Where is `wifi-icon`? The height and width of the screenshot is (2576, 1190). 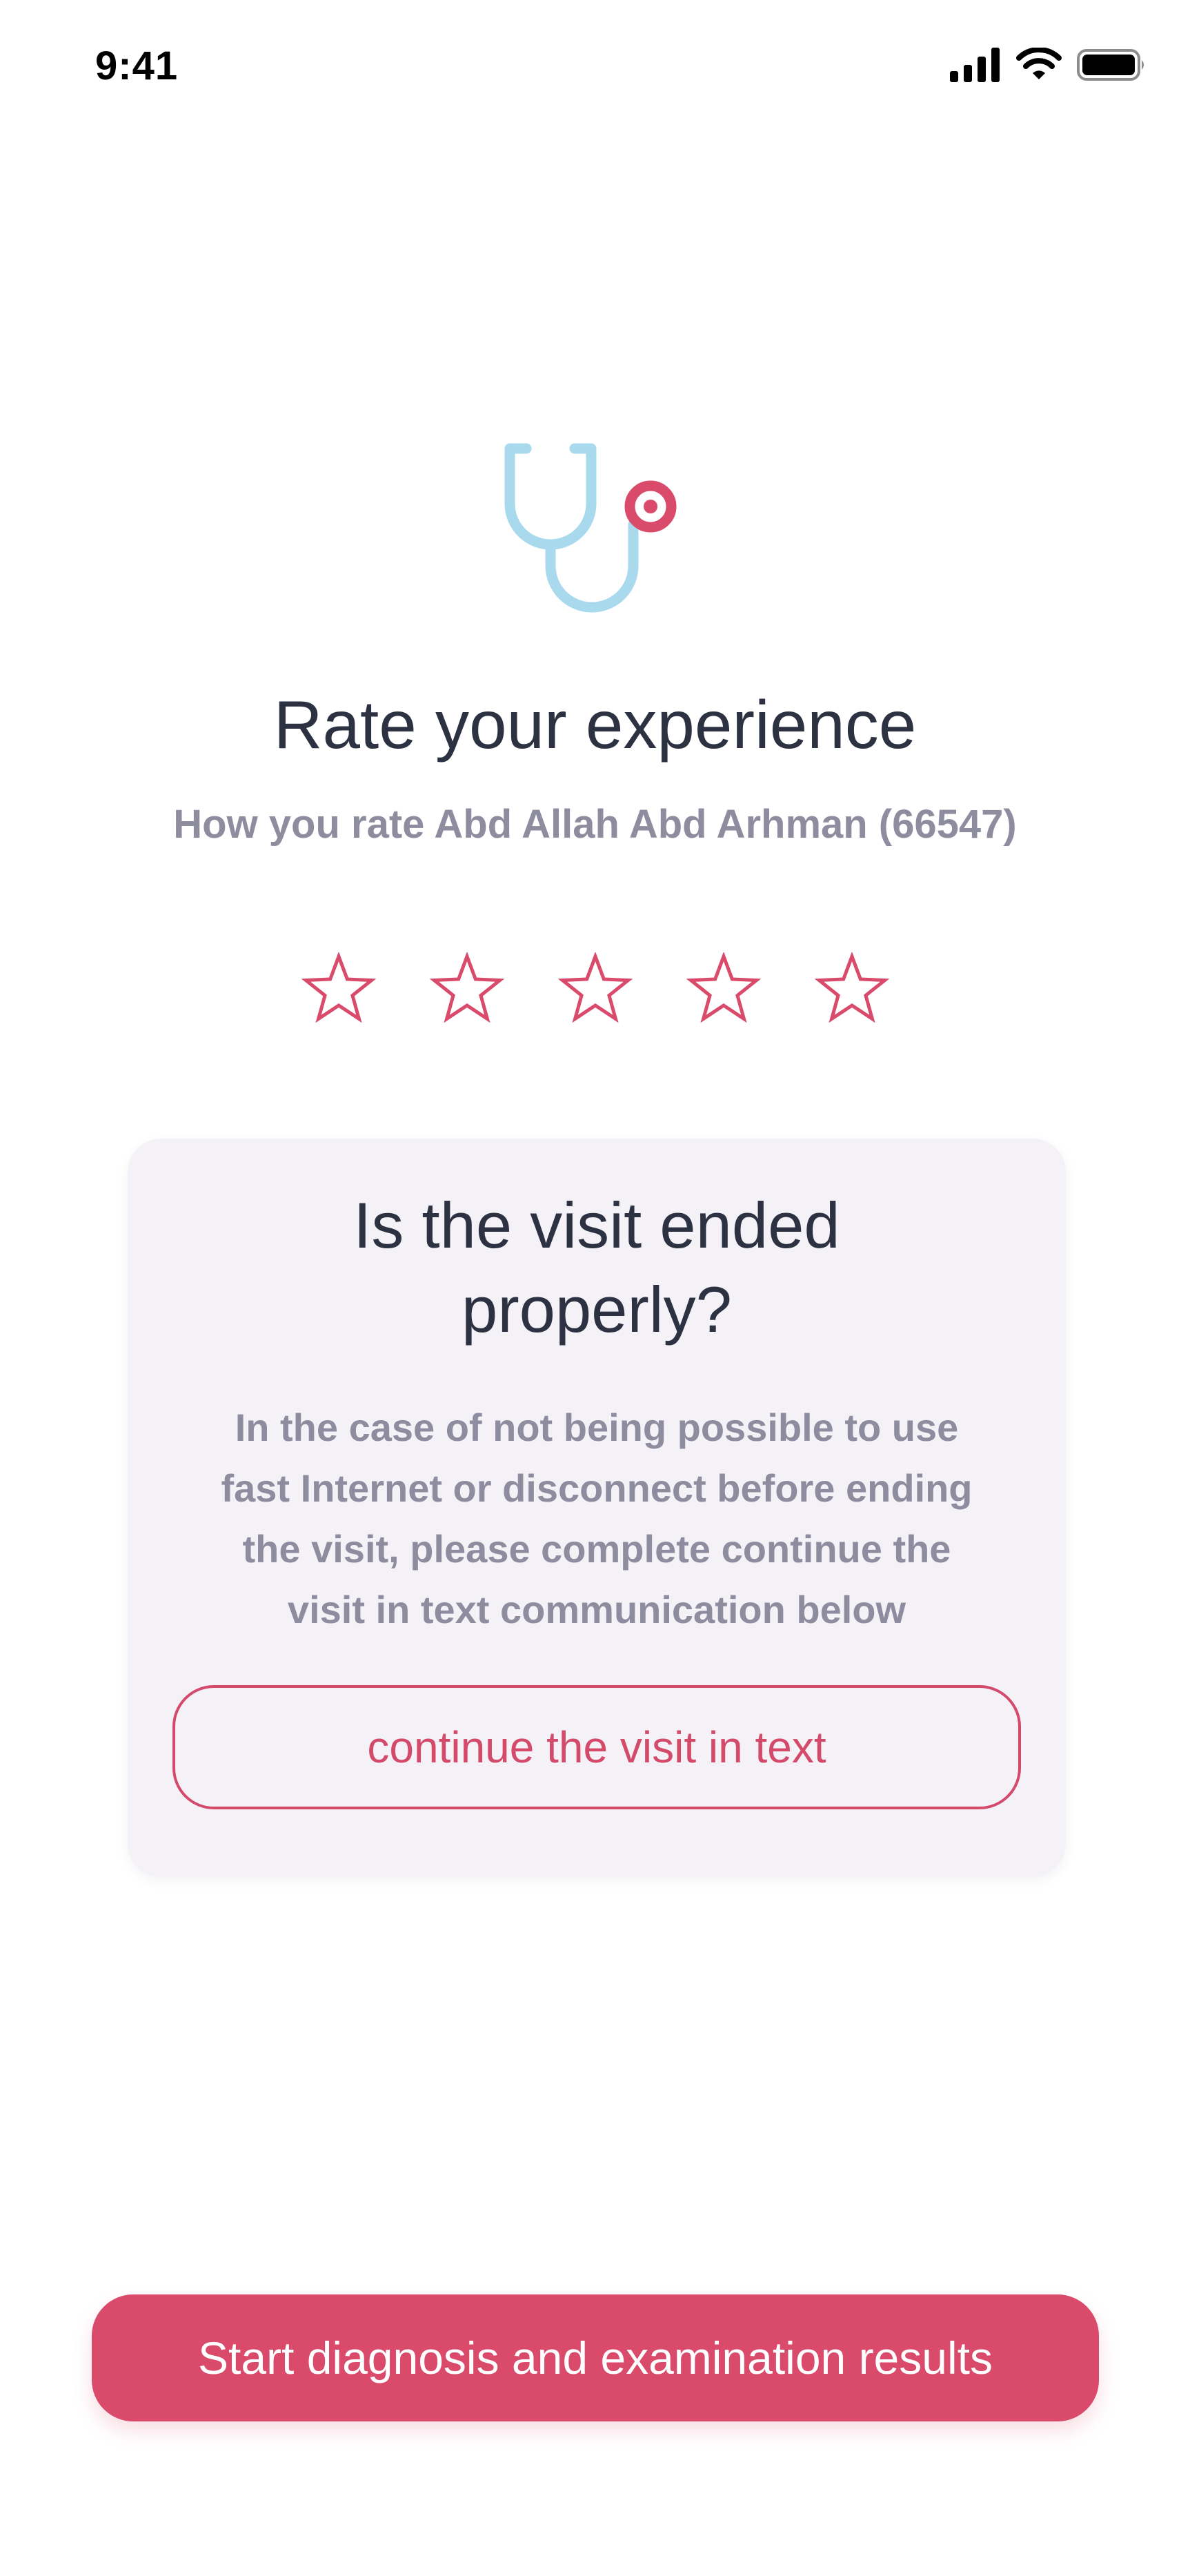 wifi-icon is located at coordinates (1039, 66).